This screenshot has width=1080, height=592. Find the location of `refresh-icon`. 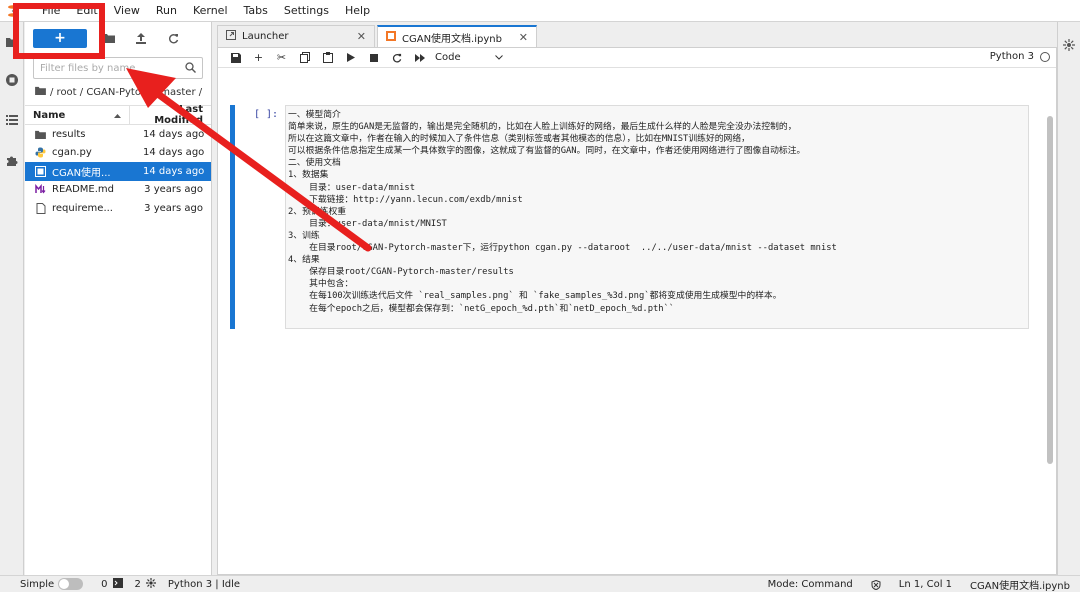

refresh-icon is located at coordinates (173, 38).